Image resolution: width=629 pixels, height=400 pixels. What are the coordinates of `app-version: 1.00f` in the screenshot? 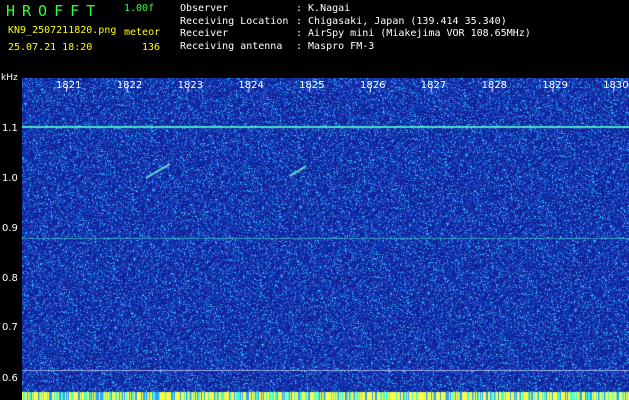 It's located at (139, 8).